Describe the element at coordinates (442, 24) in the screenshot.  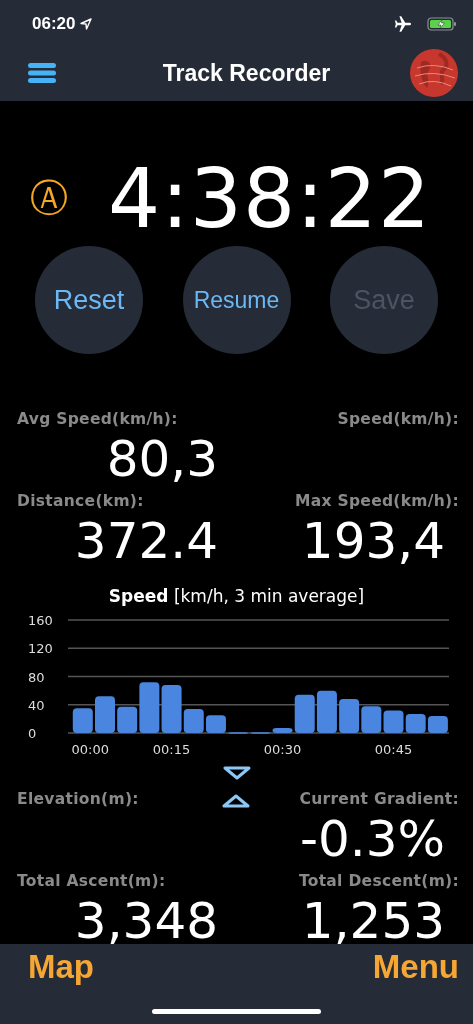
I see `battery-charging-icon` at that location.